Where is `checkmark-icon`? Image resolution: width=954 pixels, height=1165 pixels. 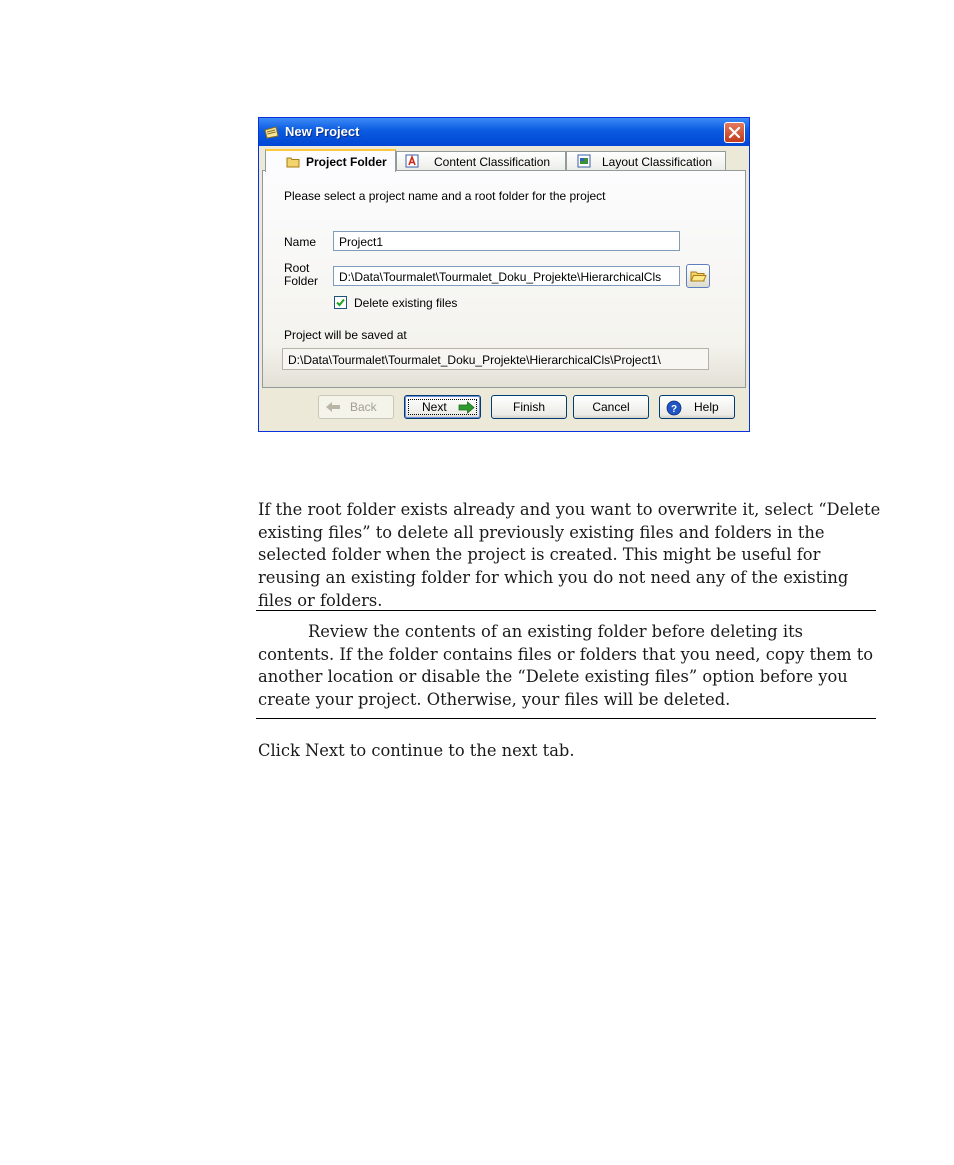 checkmark-icon is located at coordinates (340, 302).